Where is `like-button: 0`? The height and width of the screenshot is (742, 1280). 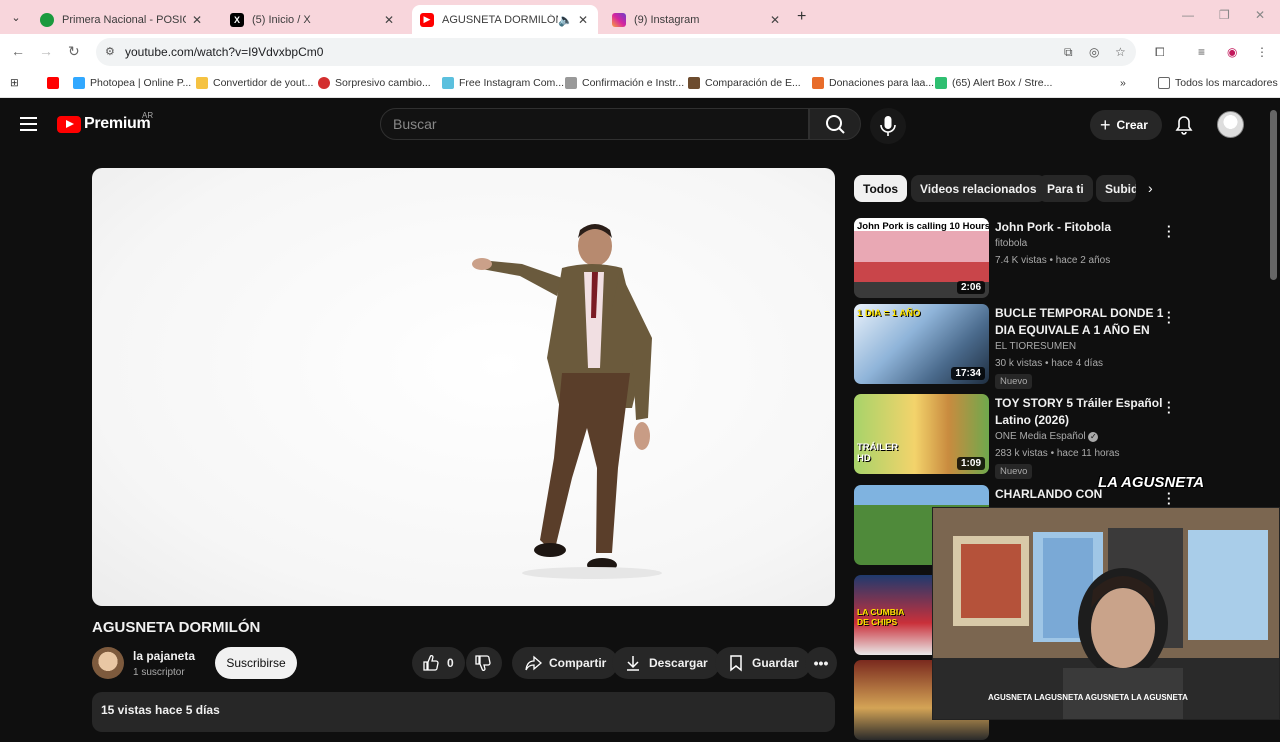 like-button: 0 is located at coordinates (438, 663).